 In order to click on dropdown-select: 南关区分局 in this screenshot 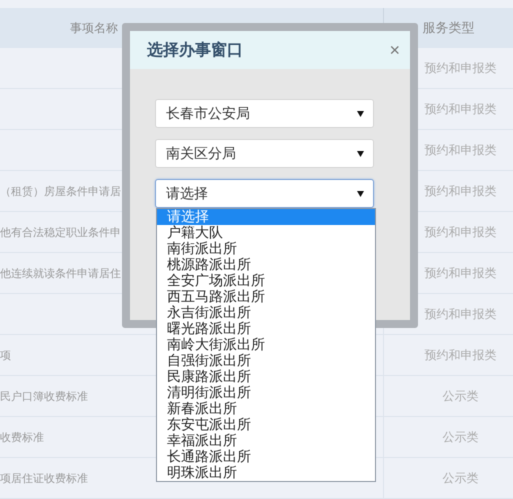, I will do `click(264, 153)`.